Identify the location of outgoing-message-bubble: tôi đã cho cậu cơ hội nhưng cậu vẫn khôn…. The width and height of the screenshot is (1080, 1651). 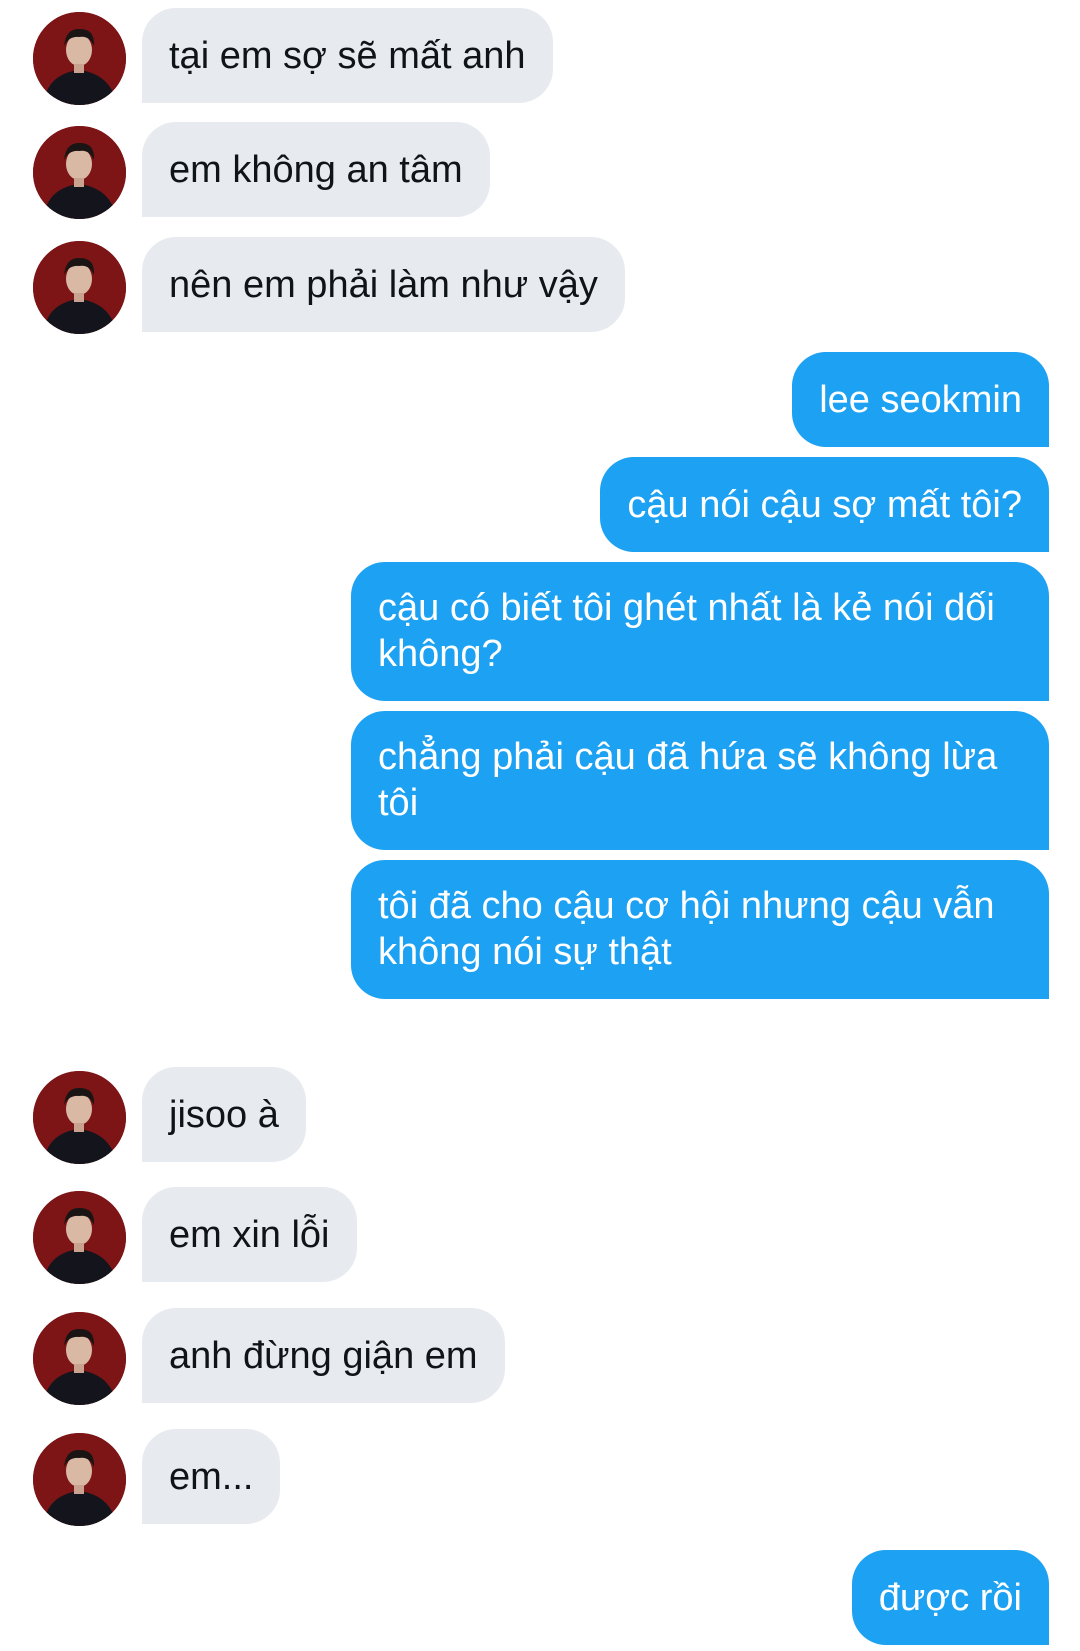
(700, 929).